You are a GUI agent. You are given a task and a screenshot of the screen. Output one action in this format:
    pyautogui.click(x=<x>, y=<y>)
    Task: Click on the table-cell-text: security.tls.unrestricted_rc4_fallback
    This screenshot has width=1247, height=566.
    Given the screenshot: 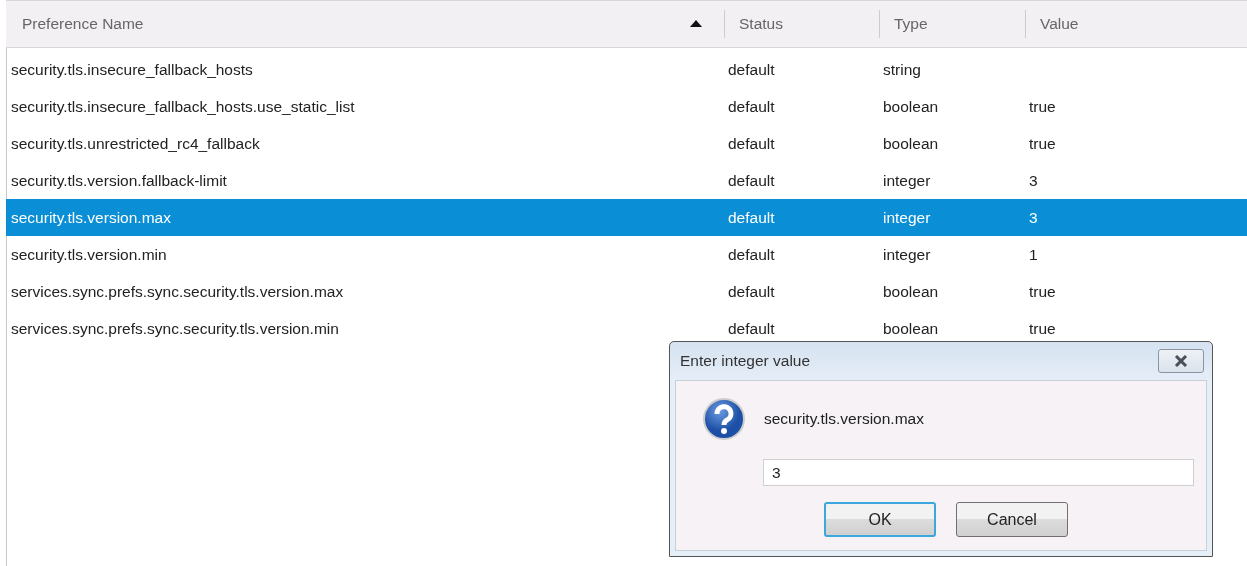 What is the action you would take?
    pyautogui.click(x=135, y=143)
    